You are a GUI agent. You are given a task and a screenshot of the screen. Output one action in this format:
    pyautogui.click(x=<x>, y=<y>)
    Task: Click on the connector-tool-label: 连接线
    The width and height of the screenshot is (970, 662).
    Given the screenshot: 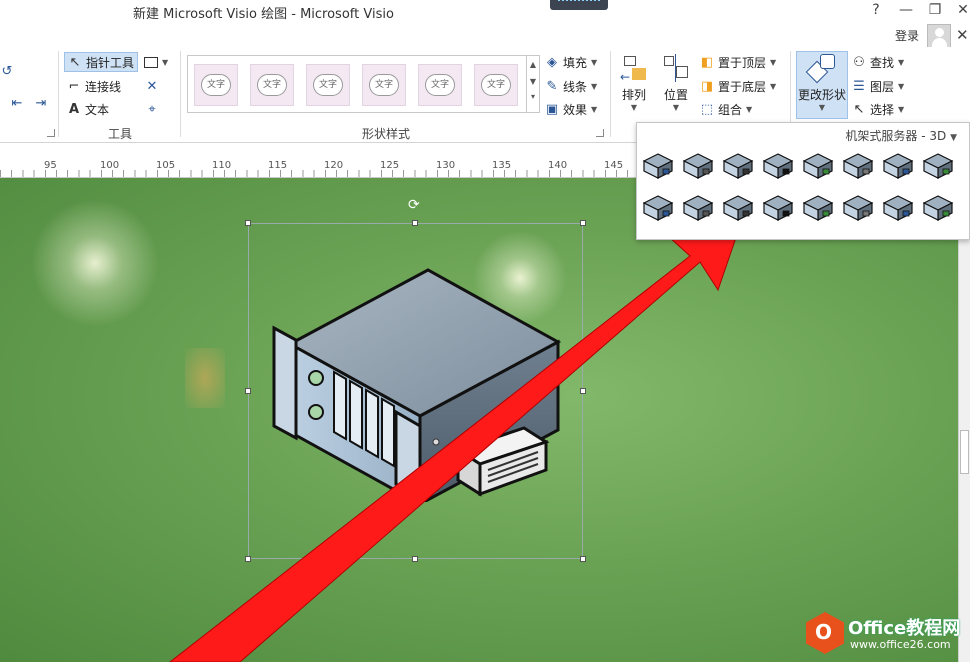 What is the action you would take?
    pyautogui.click(x=103, y=86)
    